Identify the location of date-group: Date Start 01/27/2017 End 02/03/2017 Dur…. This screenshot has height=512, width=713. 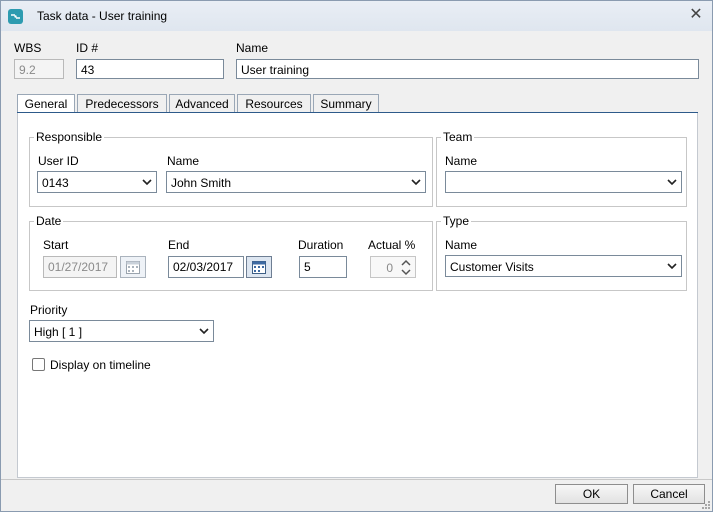
(231, 252).